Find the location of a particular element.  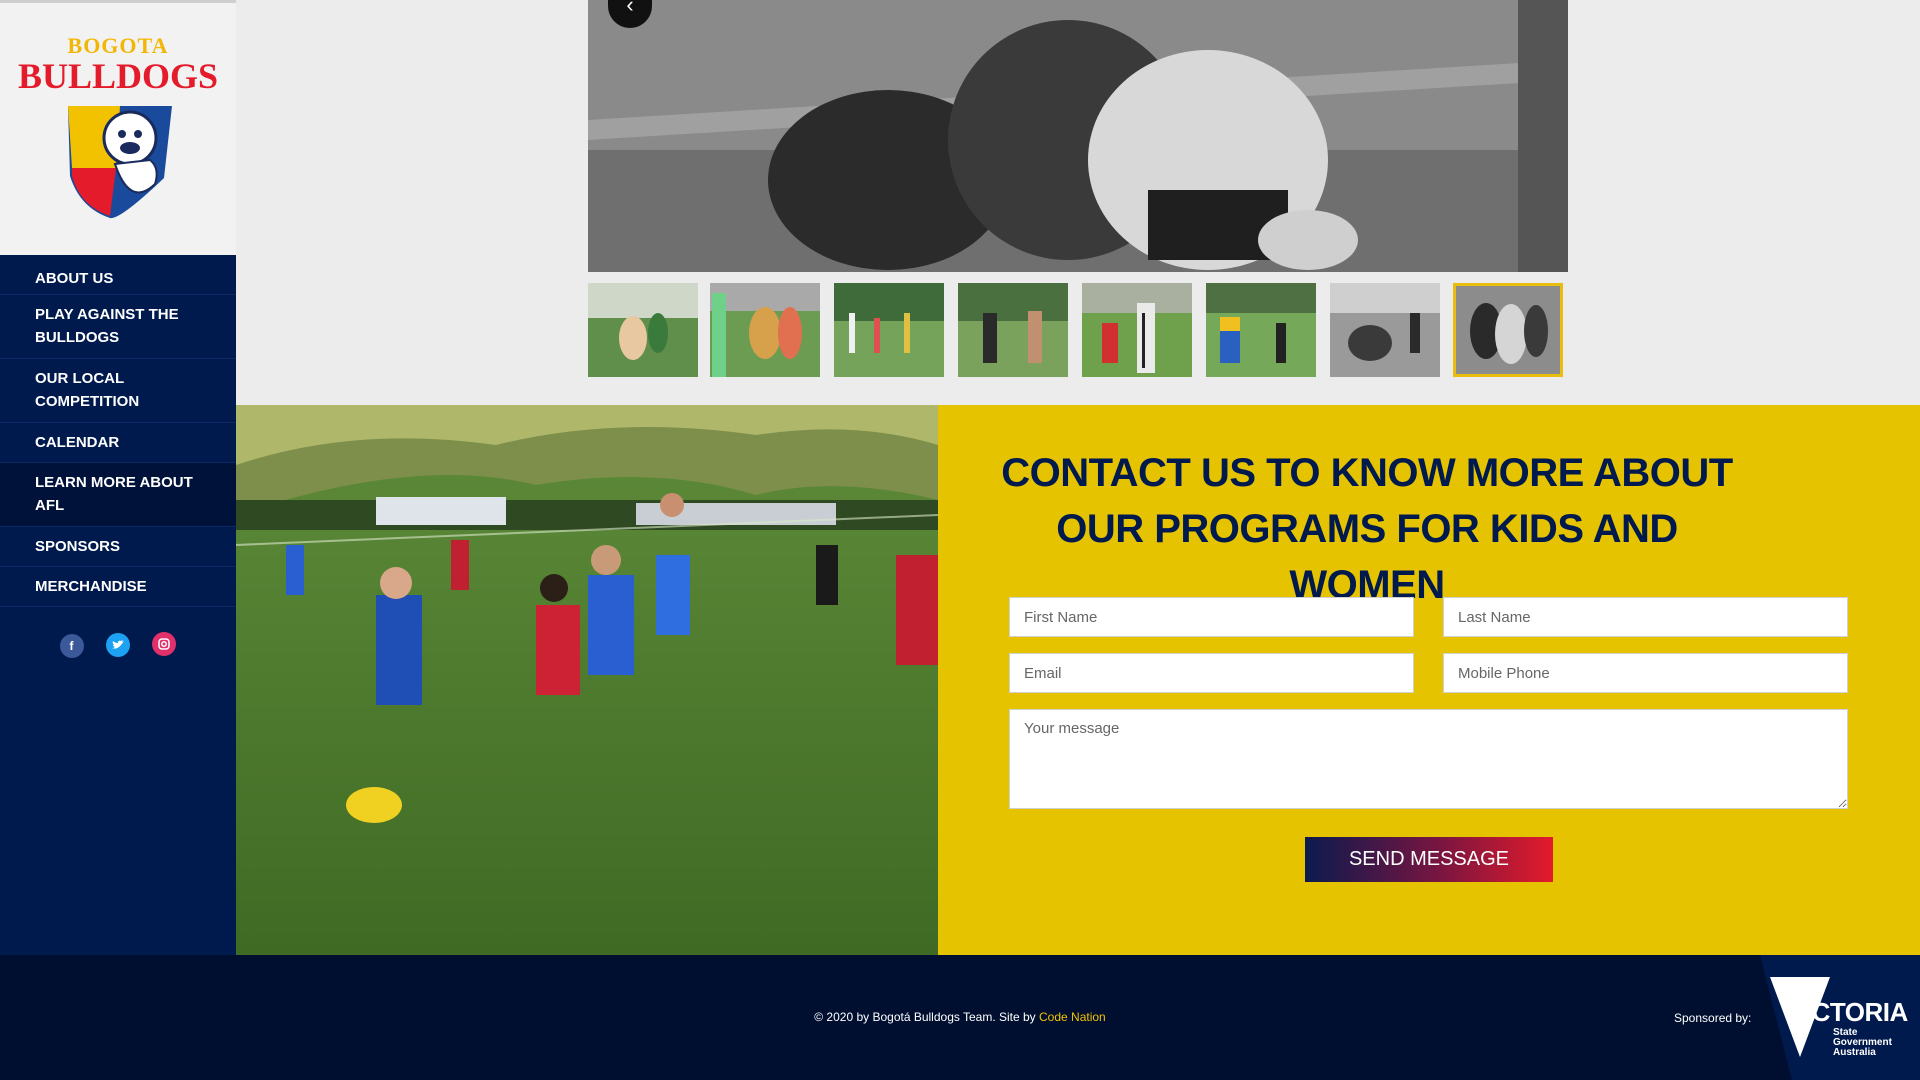

nav-item-play-against: PLAY AGAINST THE BULLDOGS is located at coordinates (118, 327).